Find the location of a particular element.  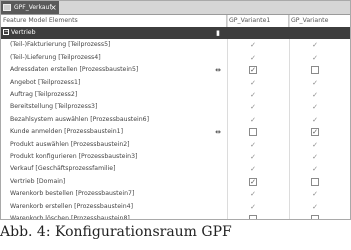

table-row: Warenkorb löschen [Prozessbaustein8] is located at coordinates (175, 216).